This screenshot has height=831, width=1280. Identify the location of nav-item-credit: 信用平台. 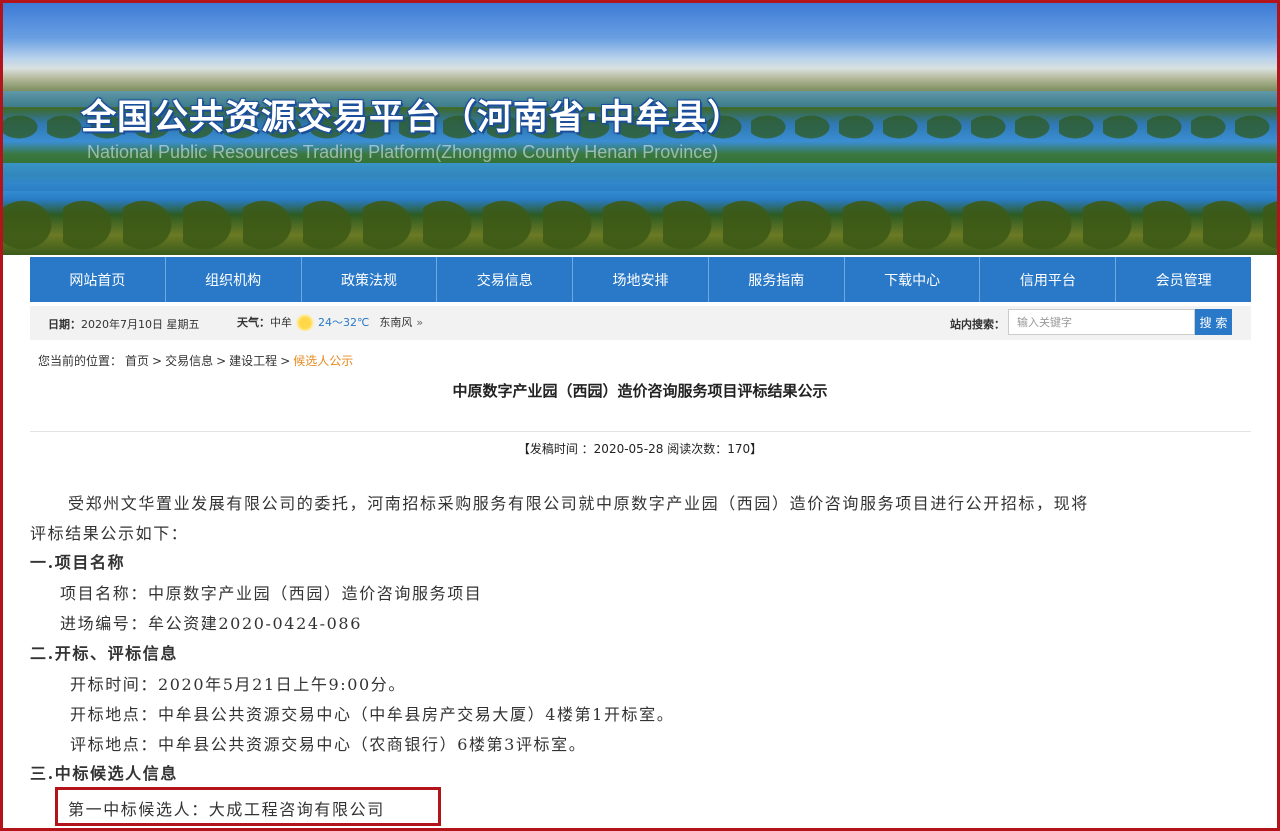
(1048, 279).